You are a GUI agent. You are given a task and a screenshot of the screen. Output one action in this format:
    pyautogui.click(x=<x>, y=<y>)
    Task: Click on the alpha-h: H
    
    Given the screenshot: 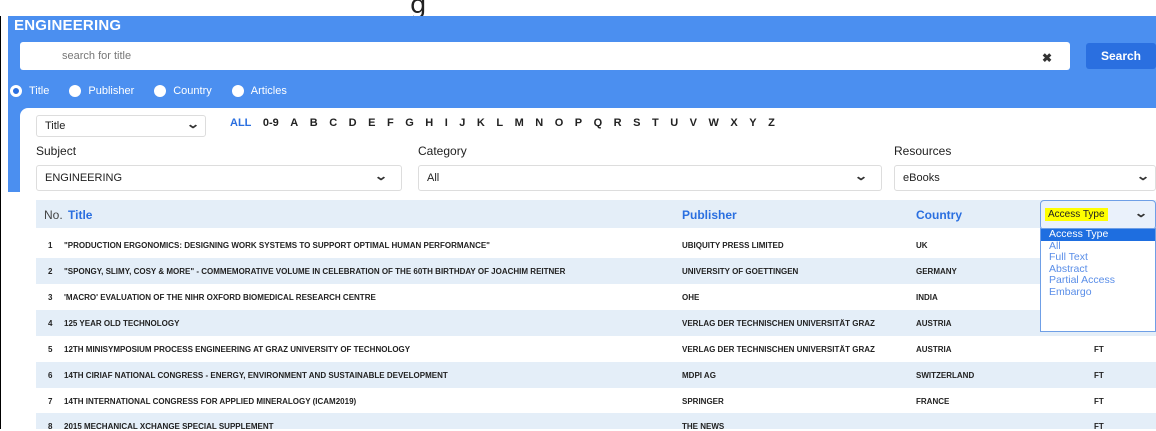 What is the action you would take?
    pyautogui.click(x=429, y=123)
    